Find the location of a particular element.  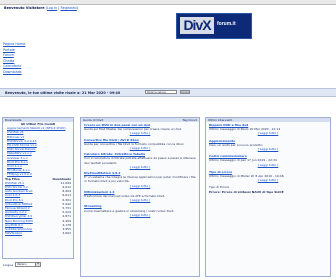

login-link: Log In is located at coordinates (52, 8).